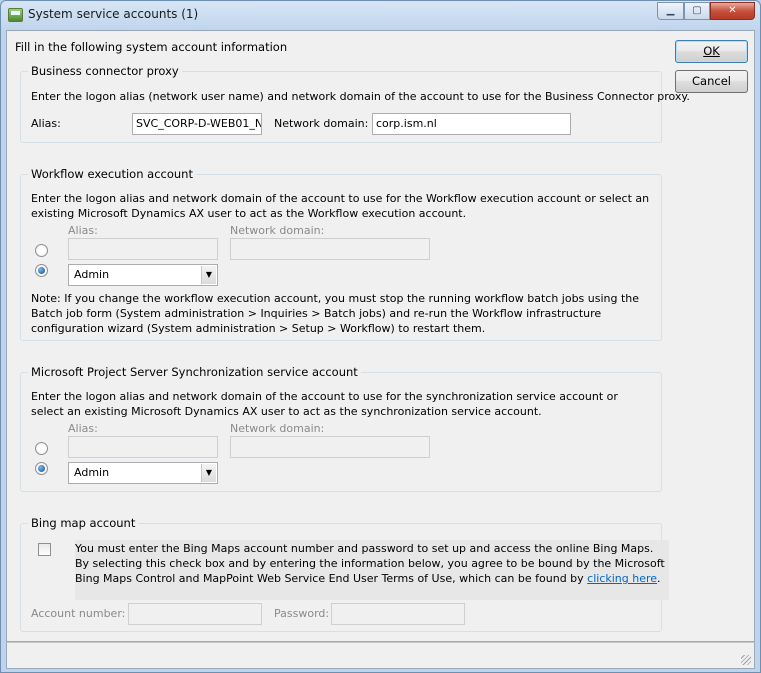 The image size is (761, 673). What do you see at coordinates (112, 174) in the screenshot?
I see `workflow-legend: Workflow execution account` at bounding box center [112, 174].